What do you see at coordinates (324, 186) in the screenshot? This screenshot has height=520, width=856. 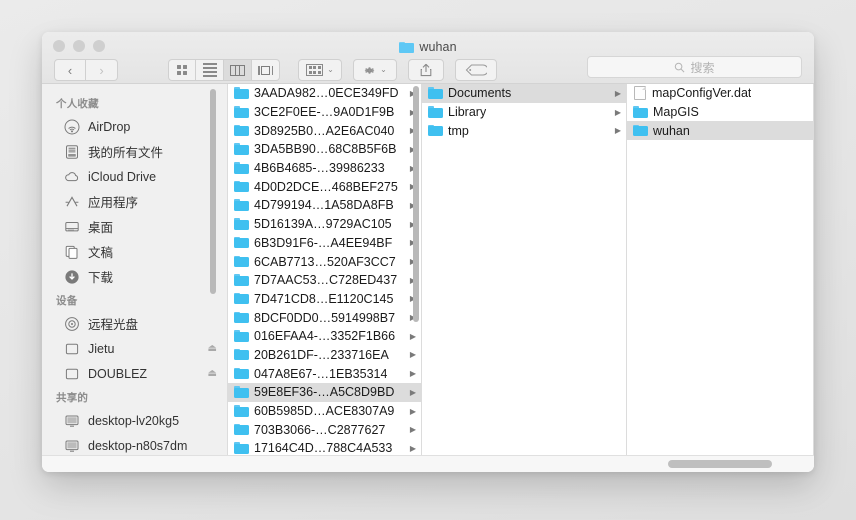 I see `file-row: 4D0D2DCE…468BEF275▶` at bounding box center [324, 186].